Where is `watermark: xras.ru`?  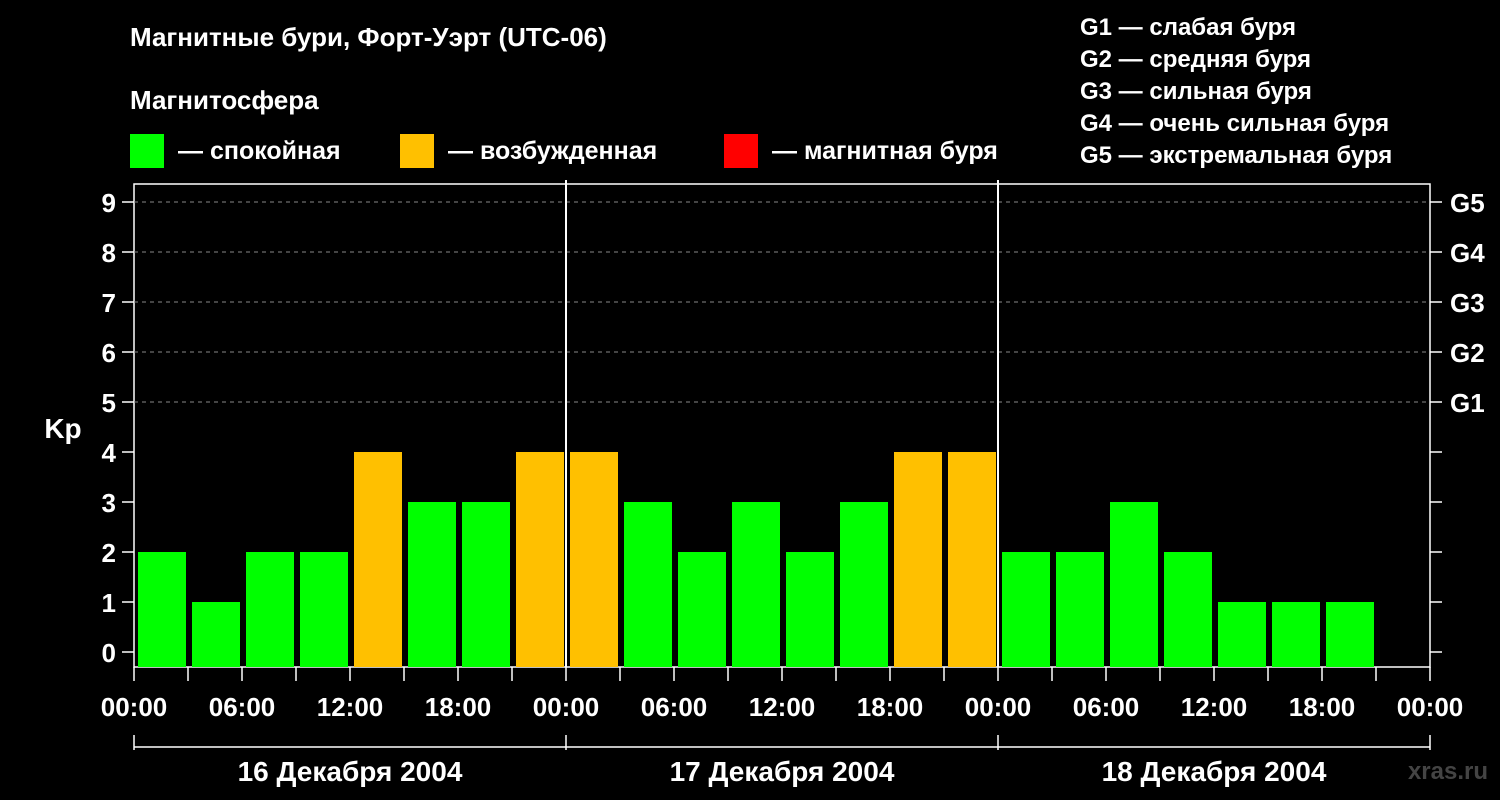 watermark: xras.ru is located at coordinates (1447, 771).